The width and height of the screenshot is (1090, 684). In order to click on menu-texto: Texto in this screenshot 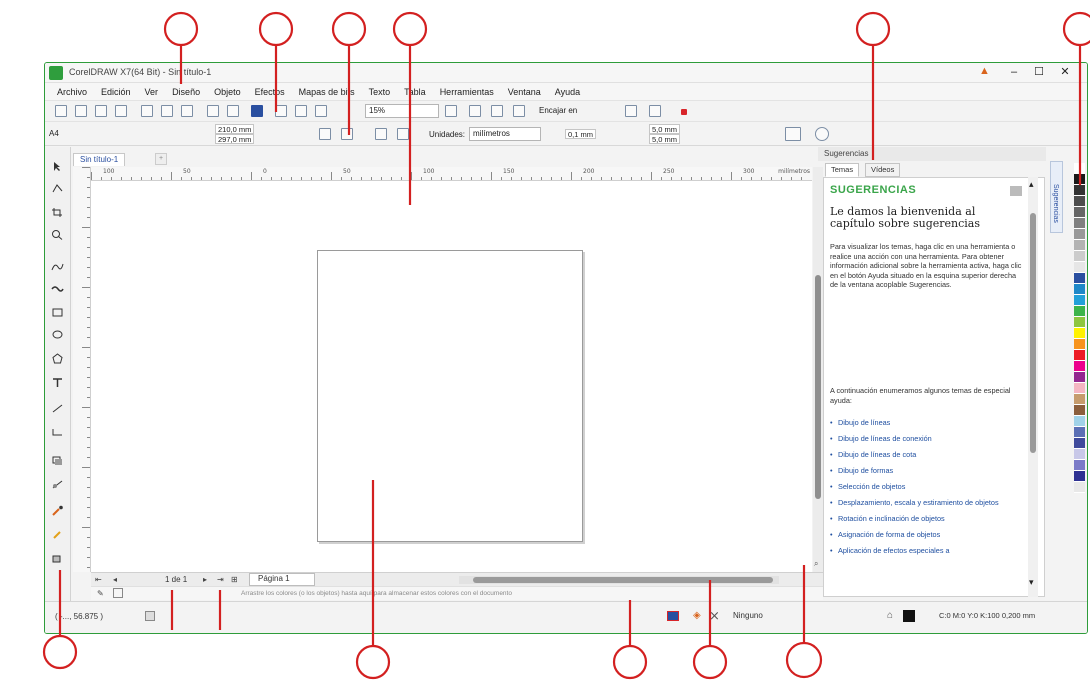, I will do `click(380, 92)`.